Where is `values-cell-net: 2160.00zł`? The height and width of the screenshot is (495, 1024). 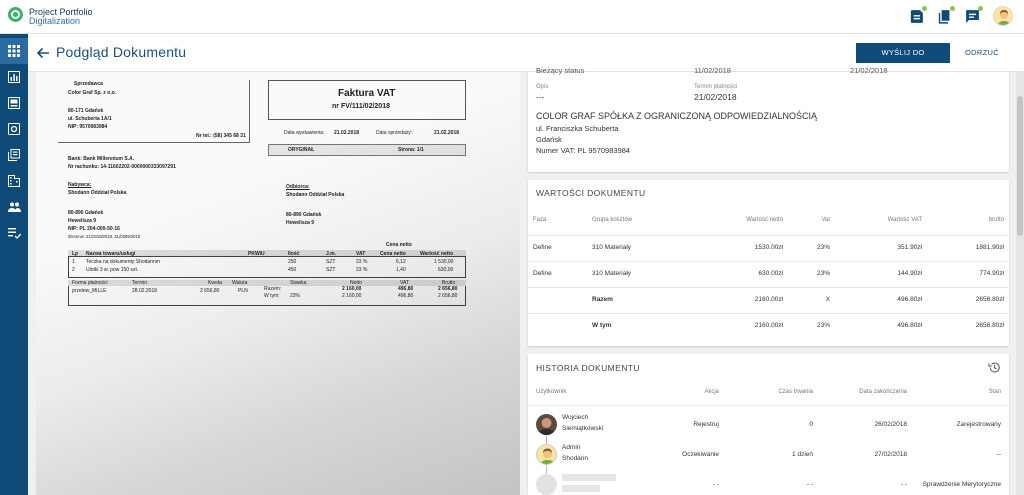 values-cell-net: 2160.00zł is located at coordinates (768, 325).